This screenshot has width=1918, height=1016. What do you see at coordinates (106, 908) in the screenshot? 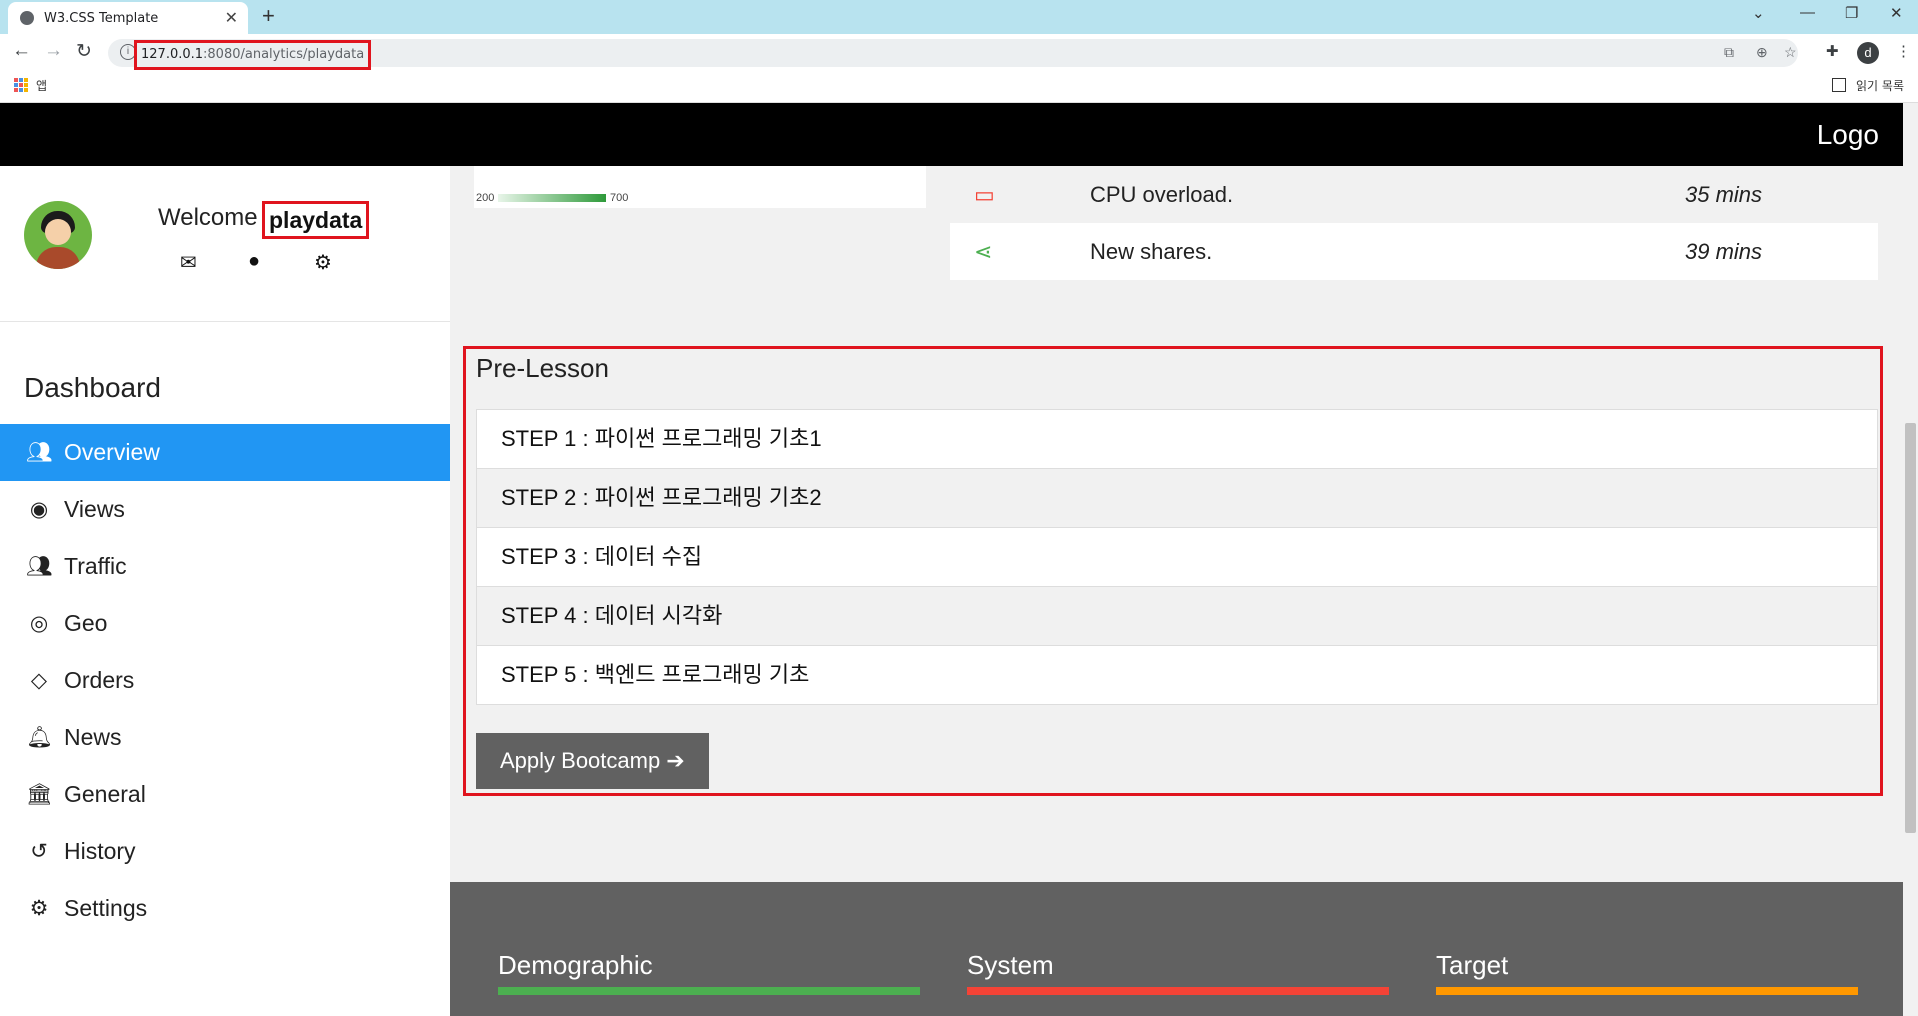
I see `sidebar-item-label: Settings` at bounding box center [106, 908].